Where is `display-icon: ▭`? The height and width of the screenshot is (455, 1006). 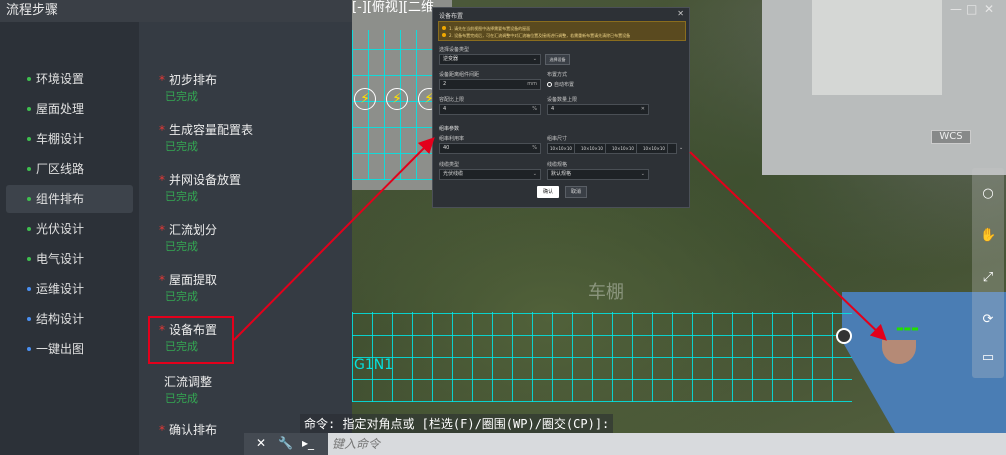
display-icon: ▭ is located at coordinates (988, 358).